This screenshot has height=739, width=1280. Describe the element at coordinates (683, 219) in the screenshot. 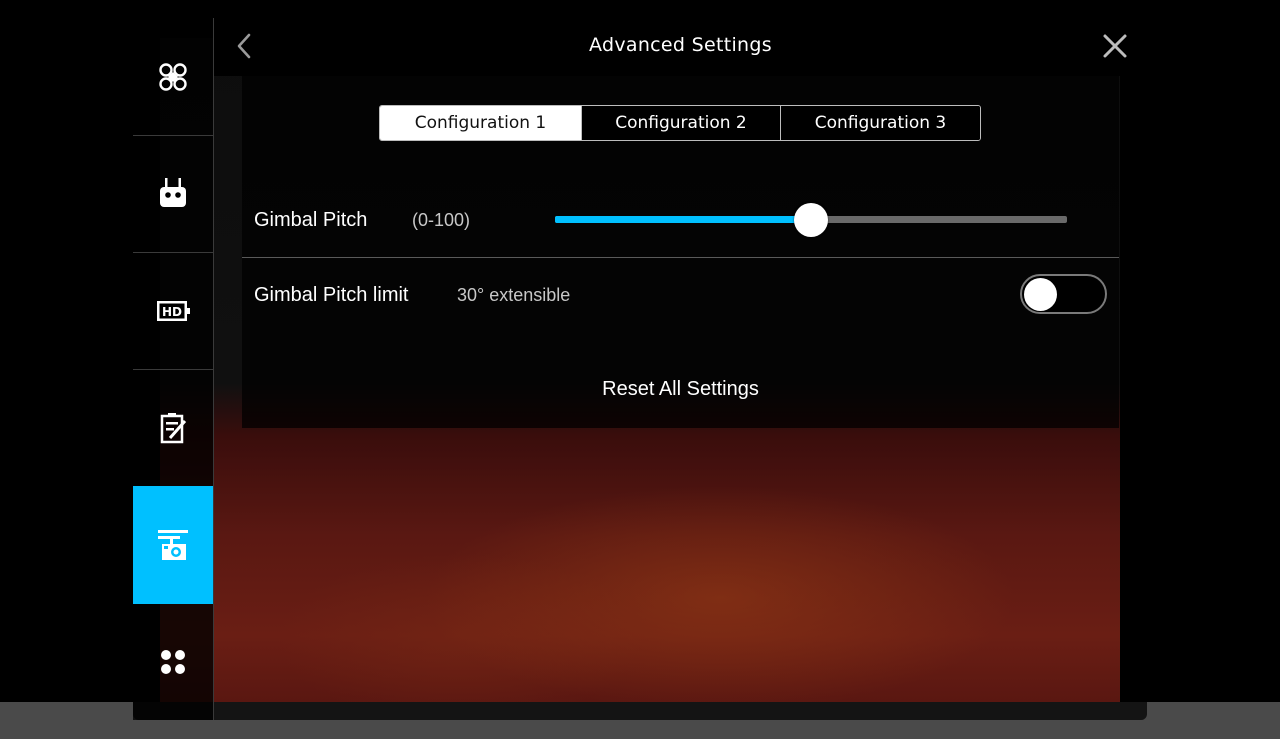

I see `slider-fill` at that location.